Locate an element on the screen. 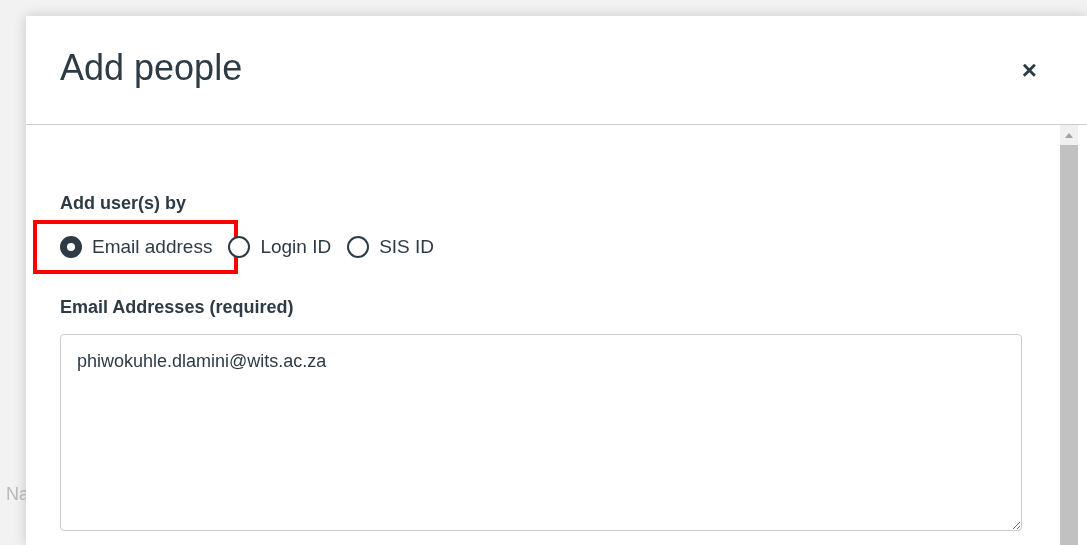 Image resolution: width=1087 pixels, height=545 pixels. dialog-title: Add people is located at coordinates (151, 68).